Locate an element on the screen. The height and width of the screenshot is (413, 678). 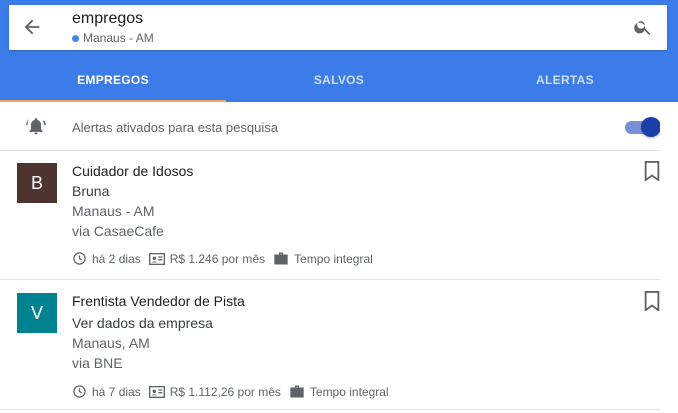
salary-text: R$ 1.112,26 por mês is located at coordinates (225, 391).